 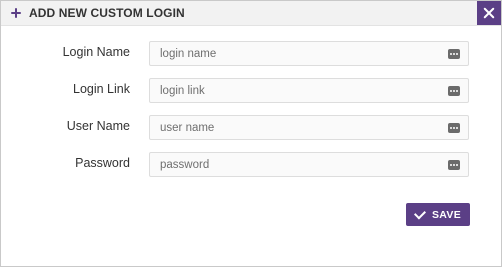 What do you see at coordinates (251, 13) in the screenshot?
I see `dialog-header: ADD NEW CUSTOM LOGIN` at bounding box center [251, 13].